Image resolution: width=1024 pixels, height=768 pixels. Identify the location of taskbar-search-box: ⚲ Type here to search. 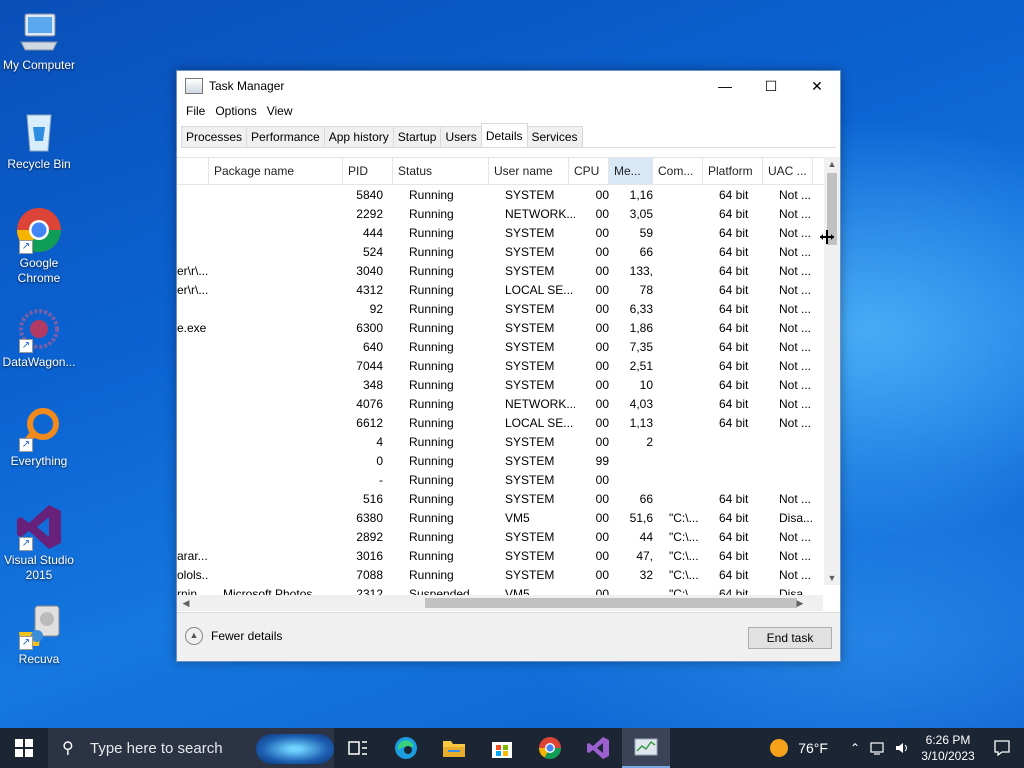
(191, 748).